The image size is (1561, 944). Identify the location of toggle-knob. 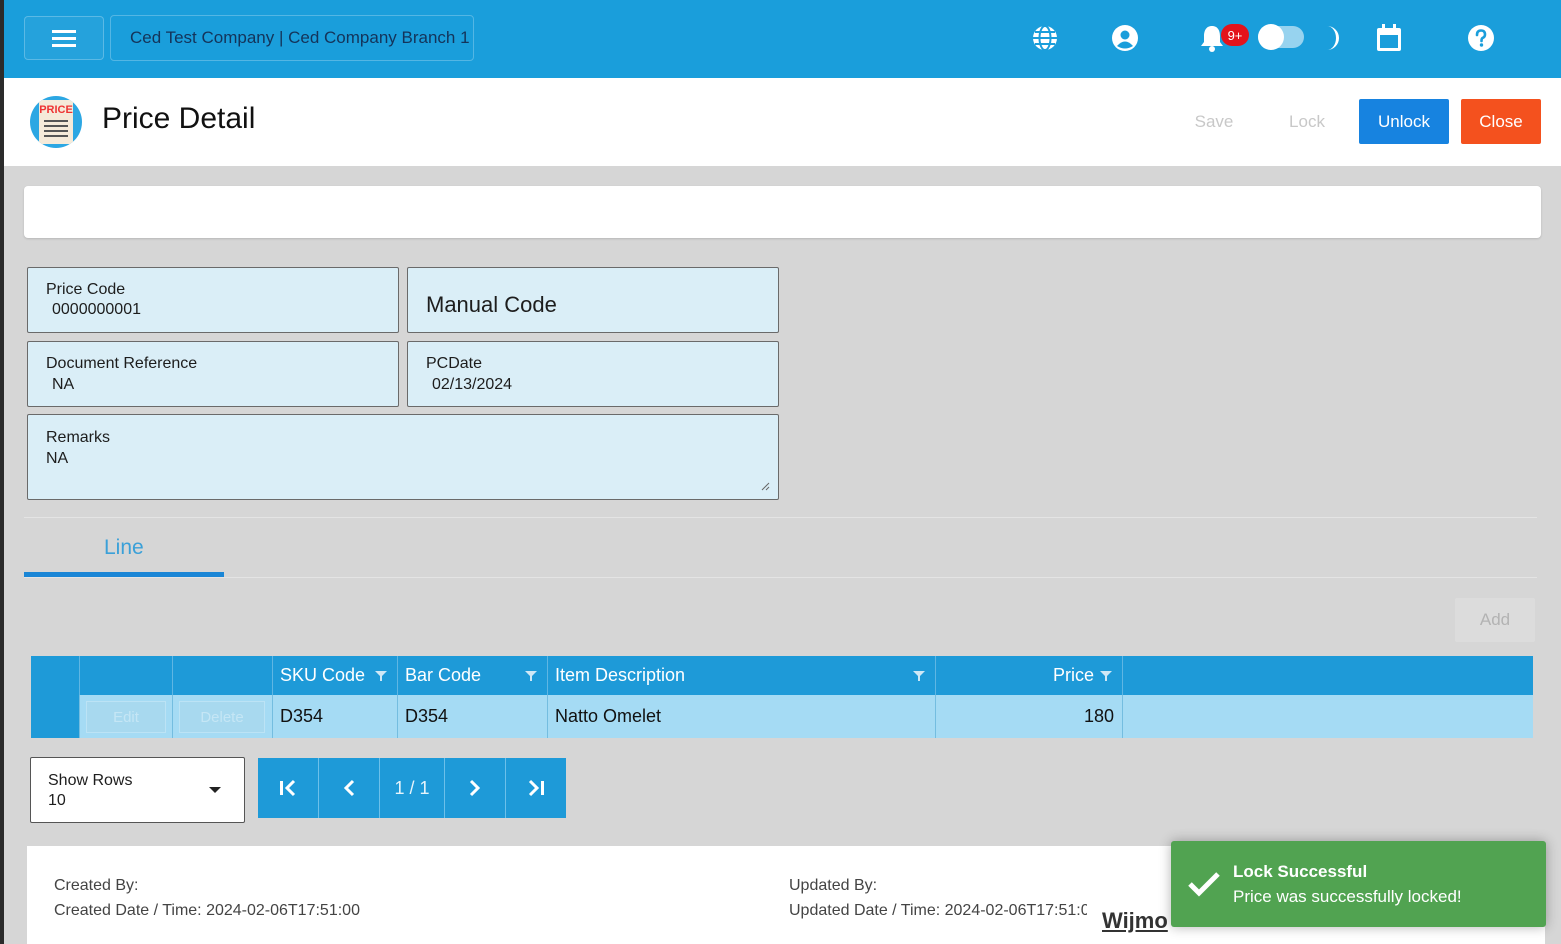
(1271, 37).